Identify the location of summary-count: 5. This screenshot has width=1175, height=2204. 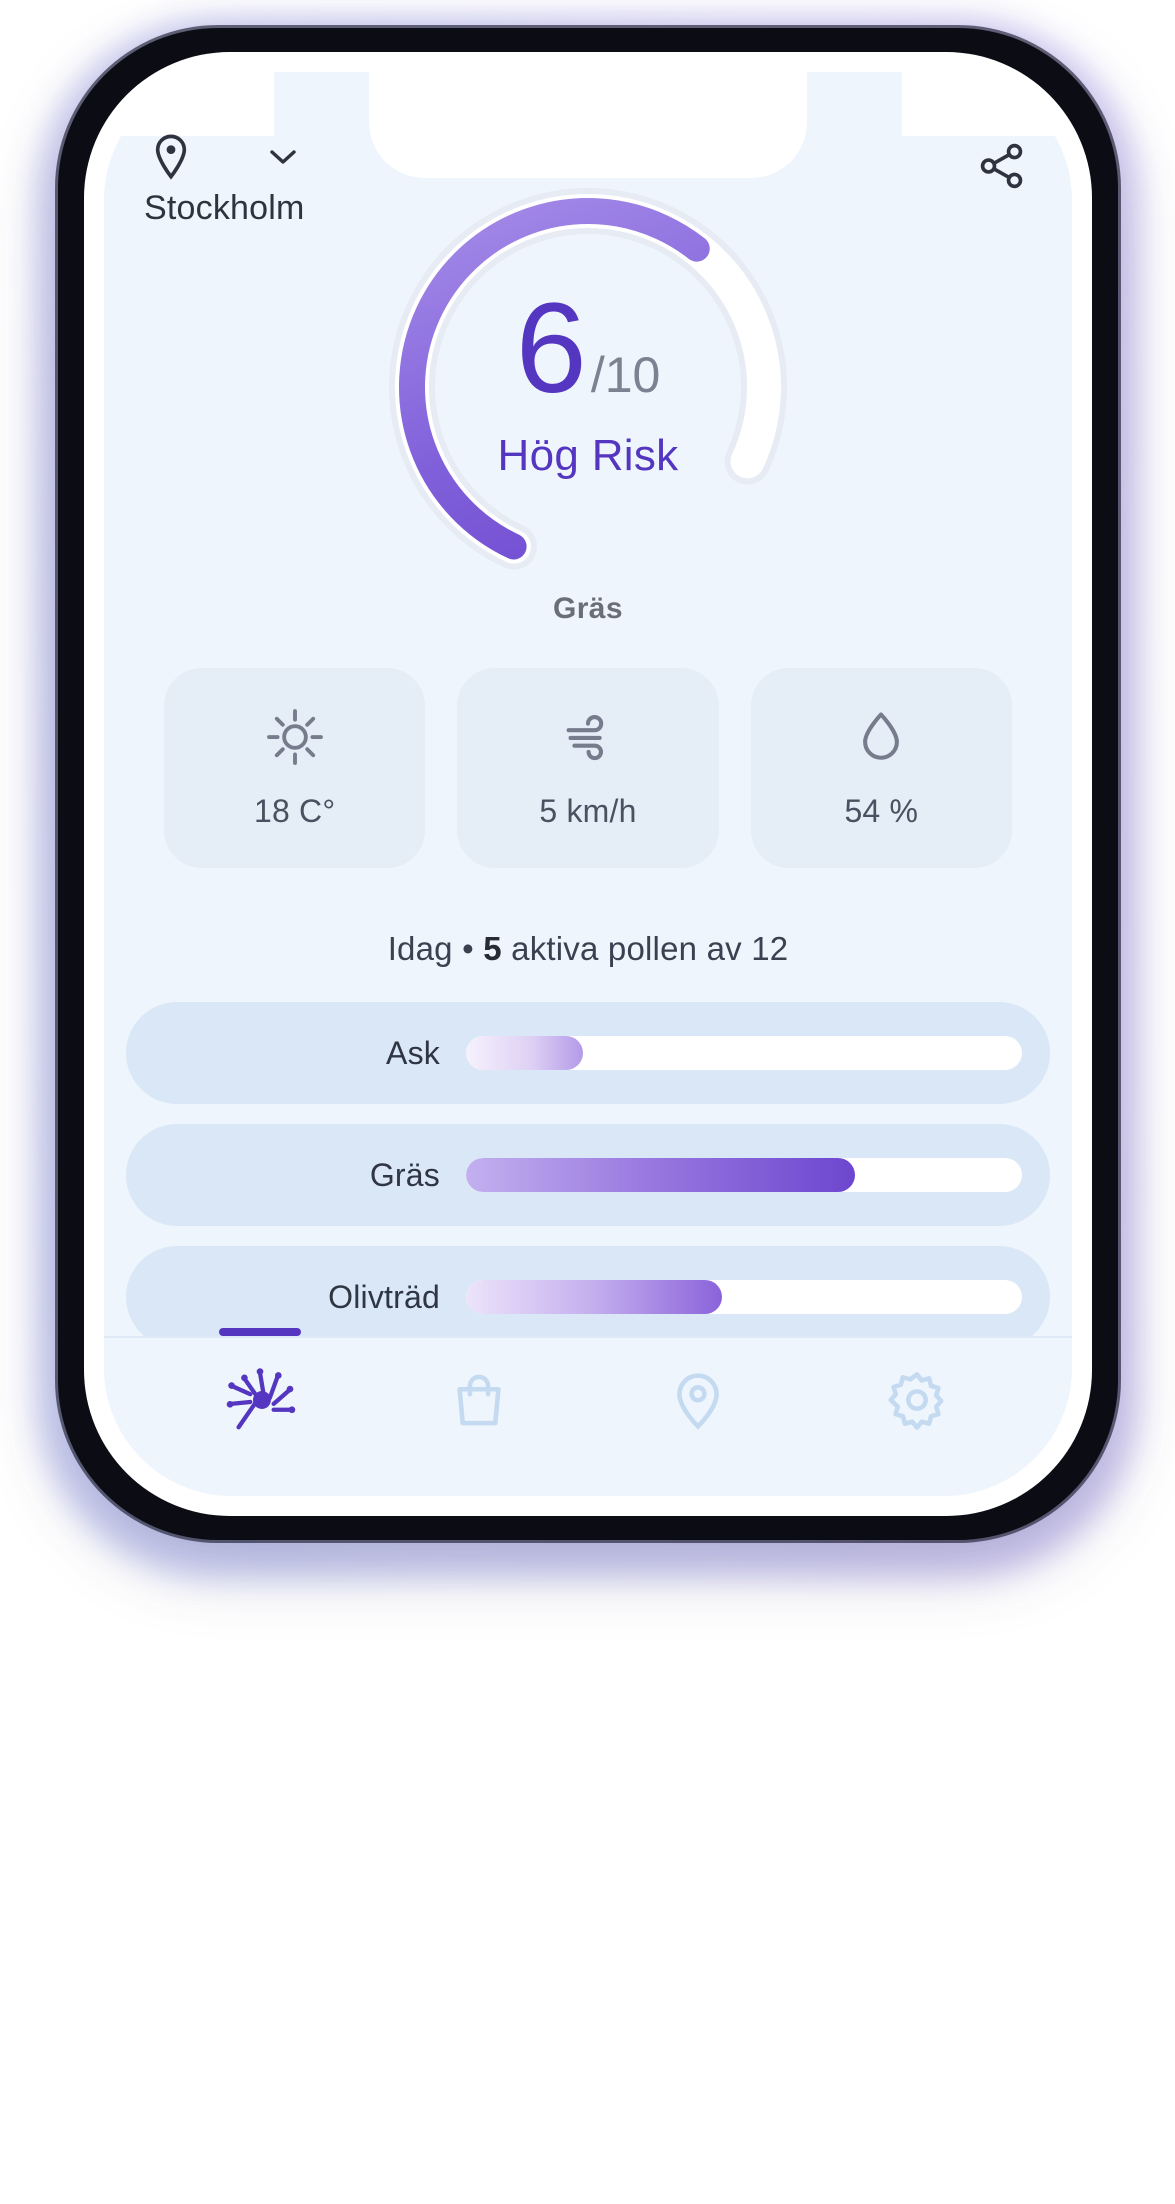
(492, 948).